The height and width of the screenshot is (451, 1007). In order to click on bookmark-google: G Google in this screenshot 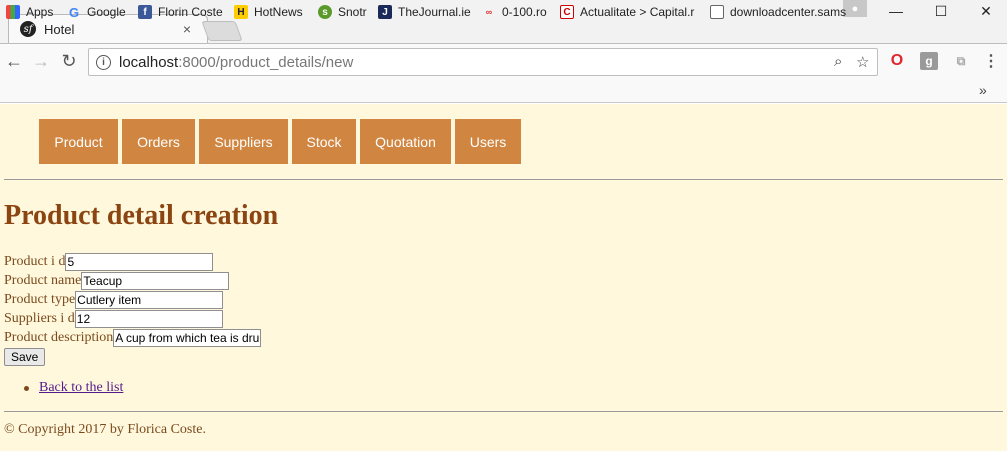, I will do `click(96, 12)`.